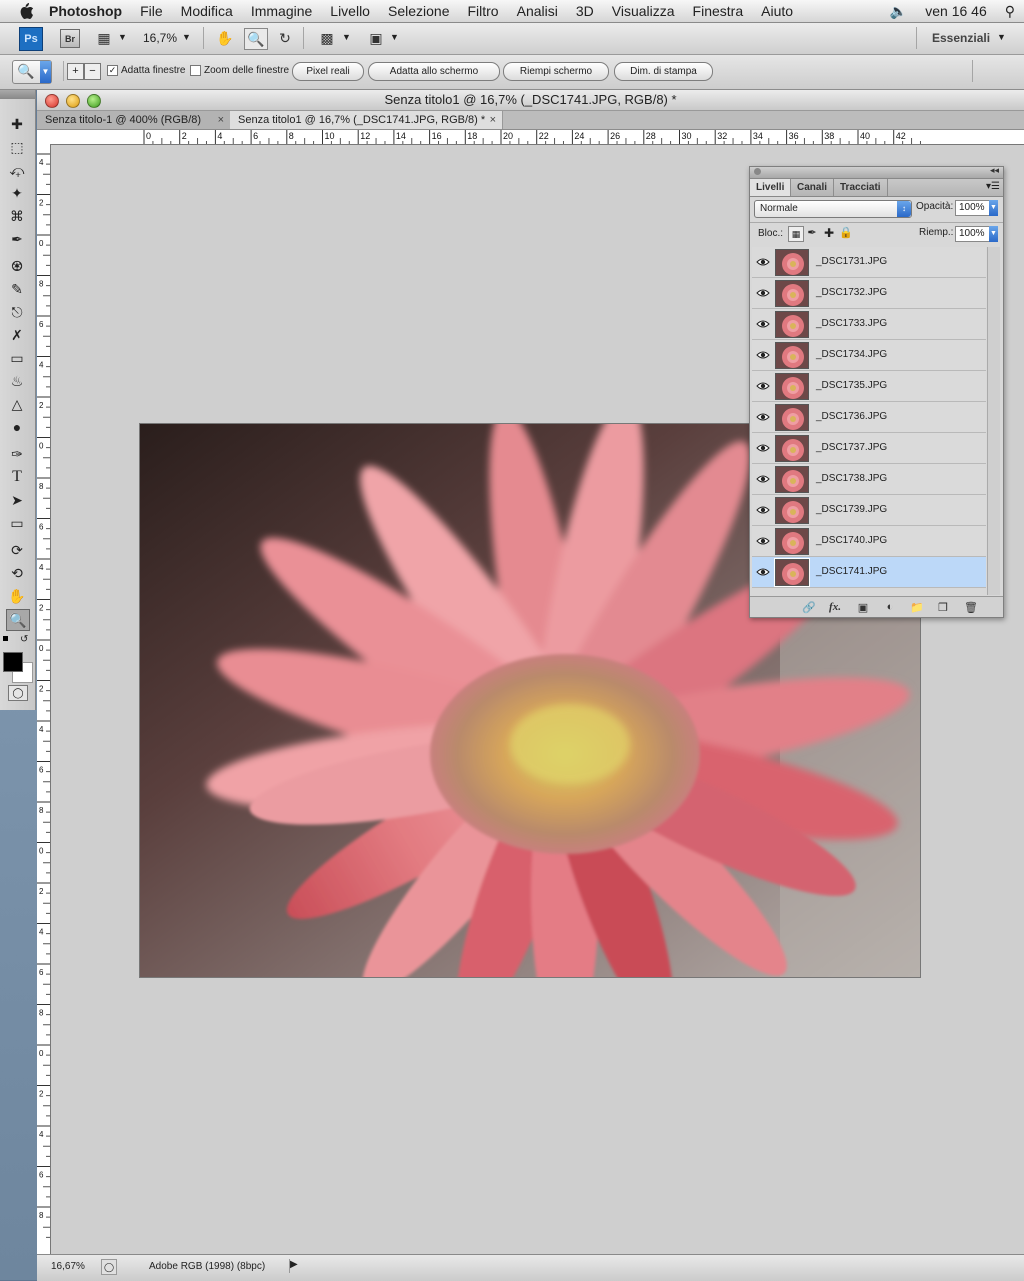 The width and height of the screenshot is (1024, 1281). Describe the element at coordinates (482, 11) in the screenshot. I see `menu-filtro: Filtro` at that location.